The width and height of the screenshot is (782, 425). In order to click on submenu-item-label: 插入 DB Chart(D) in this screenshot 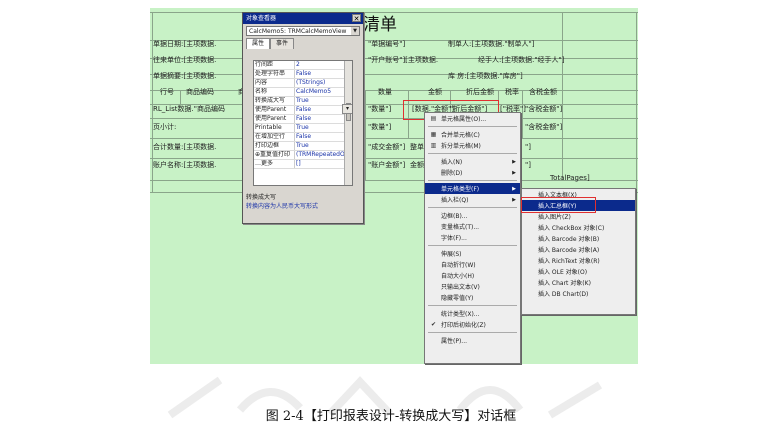, I will do `click(563, 294)`.